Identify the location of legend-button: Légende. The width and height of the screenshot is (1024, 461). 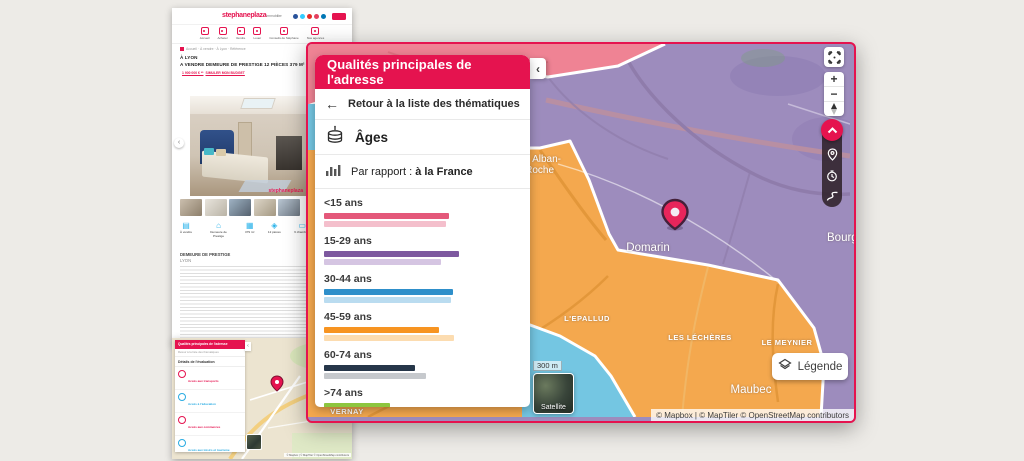
(810, 366).